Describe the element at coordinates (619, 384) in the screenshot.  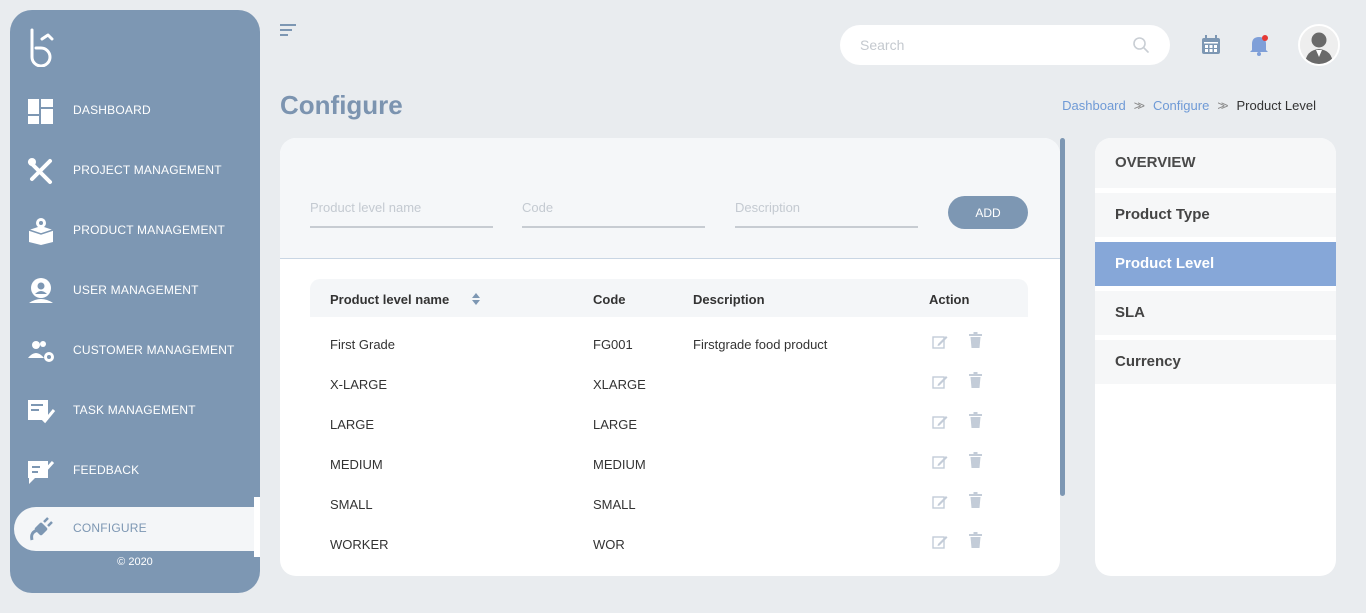
I see `cell-code: XLARGE` at that location.